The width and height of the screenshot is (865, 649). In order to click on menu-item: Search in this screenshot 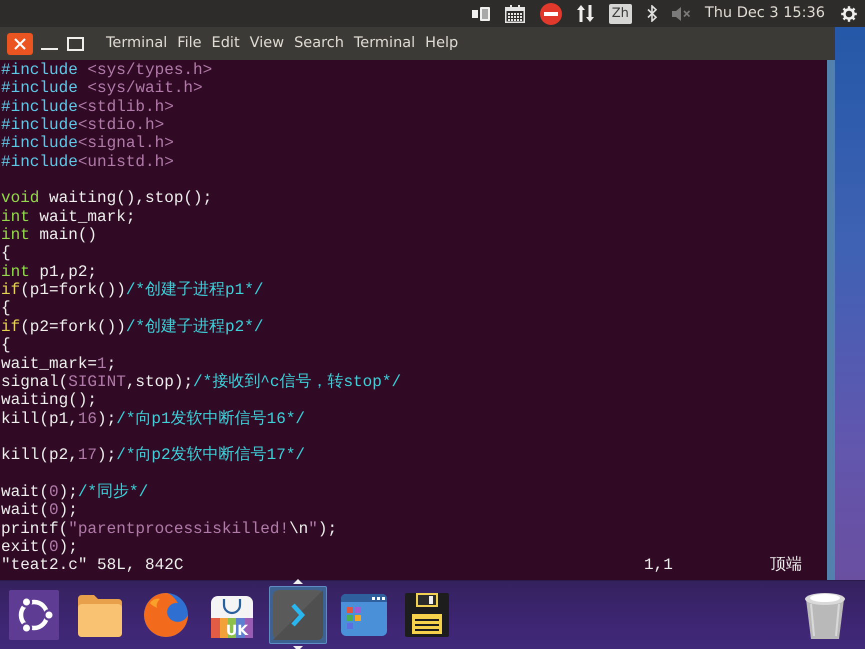, I will do `click(319, 43)`.